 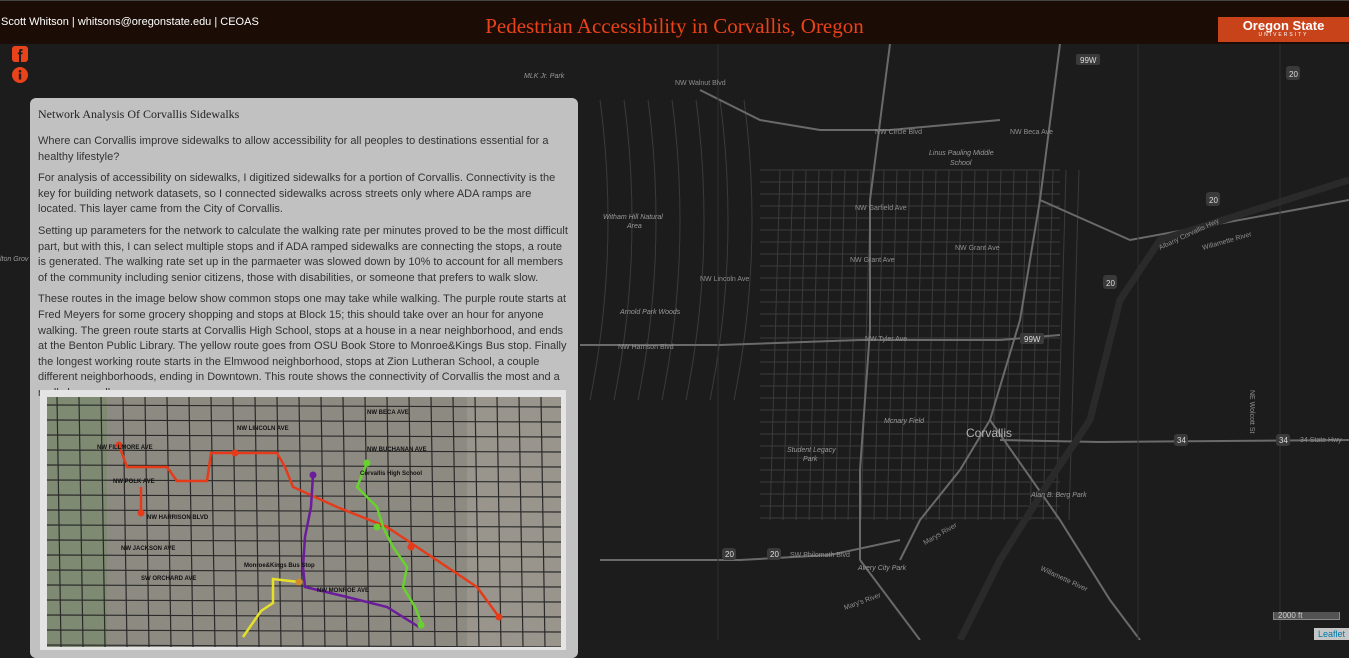 I want to click on logo-line1: Oregon State, so click(x=1283, y=25).